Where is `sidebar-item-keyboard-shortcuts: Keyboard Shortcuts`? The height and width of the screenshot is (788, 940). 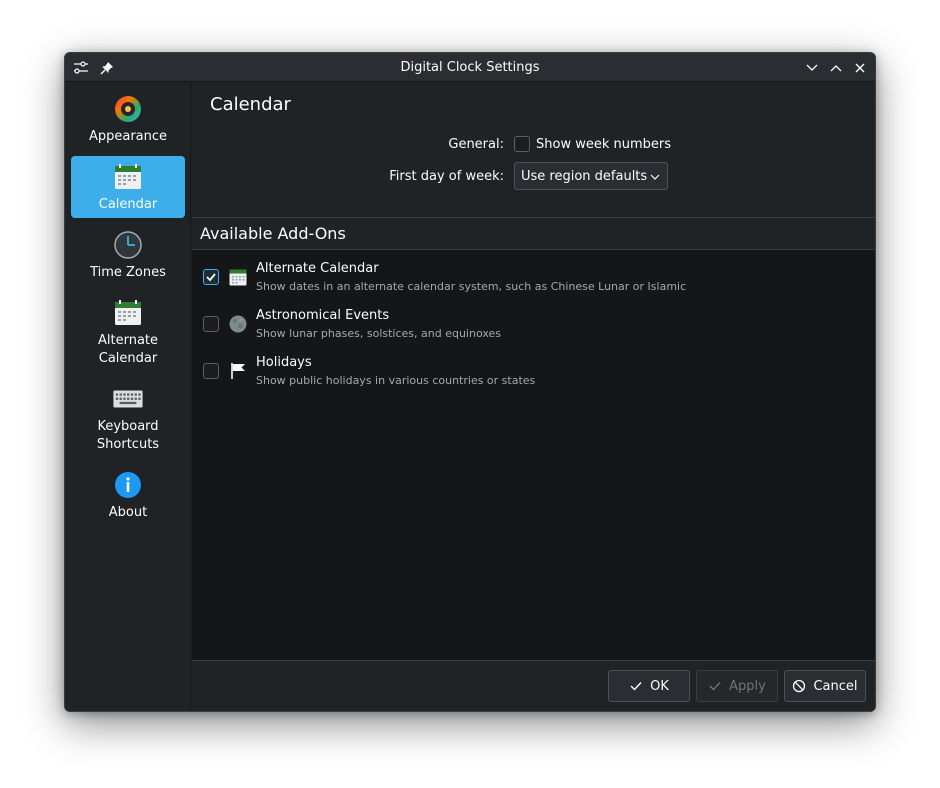 sidebar-item-keyboard-shortcuts: Keyboard Shortcuts is located at coordinates (128, 418).